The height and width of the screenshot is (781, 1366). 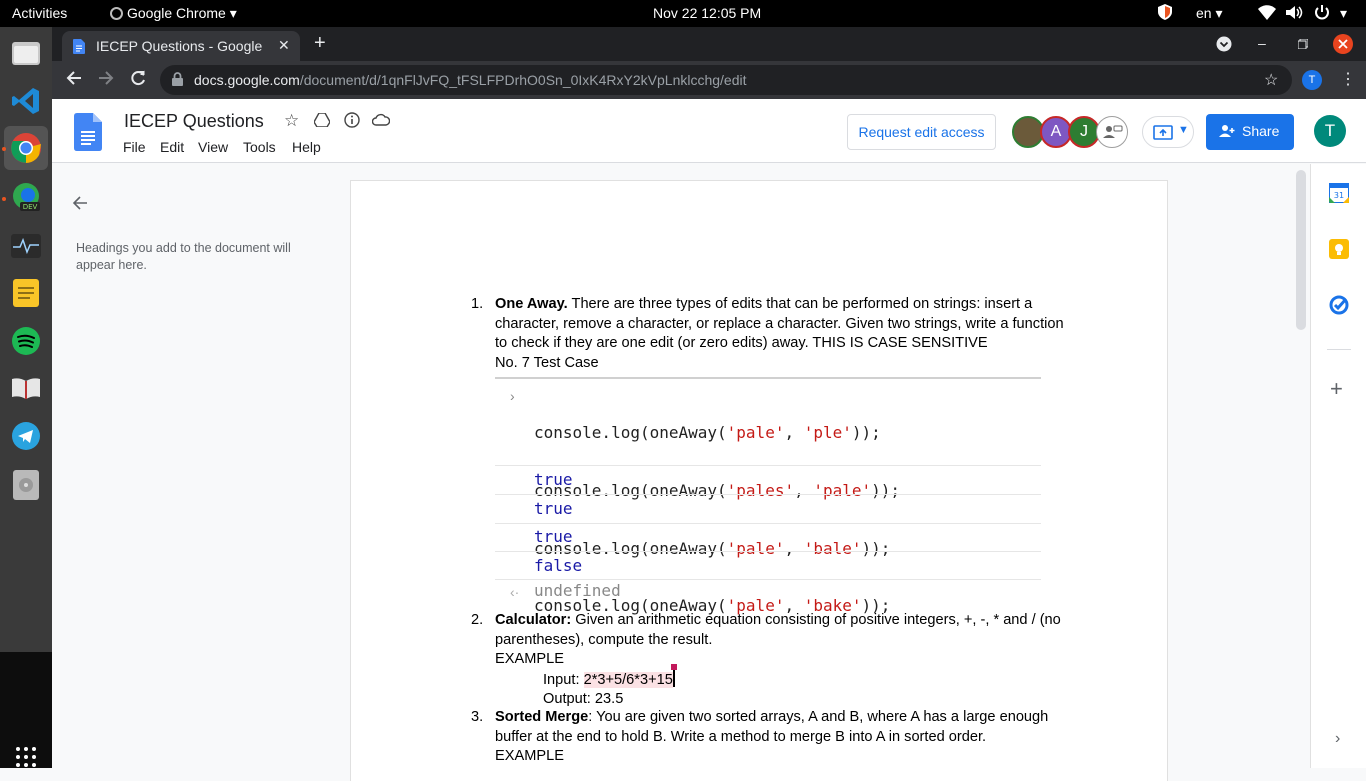 I want to click on menu-help: Help, so click(x=306, y=147).